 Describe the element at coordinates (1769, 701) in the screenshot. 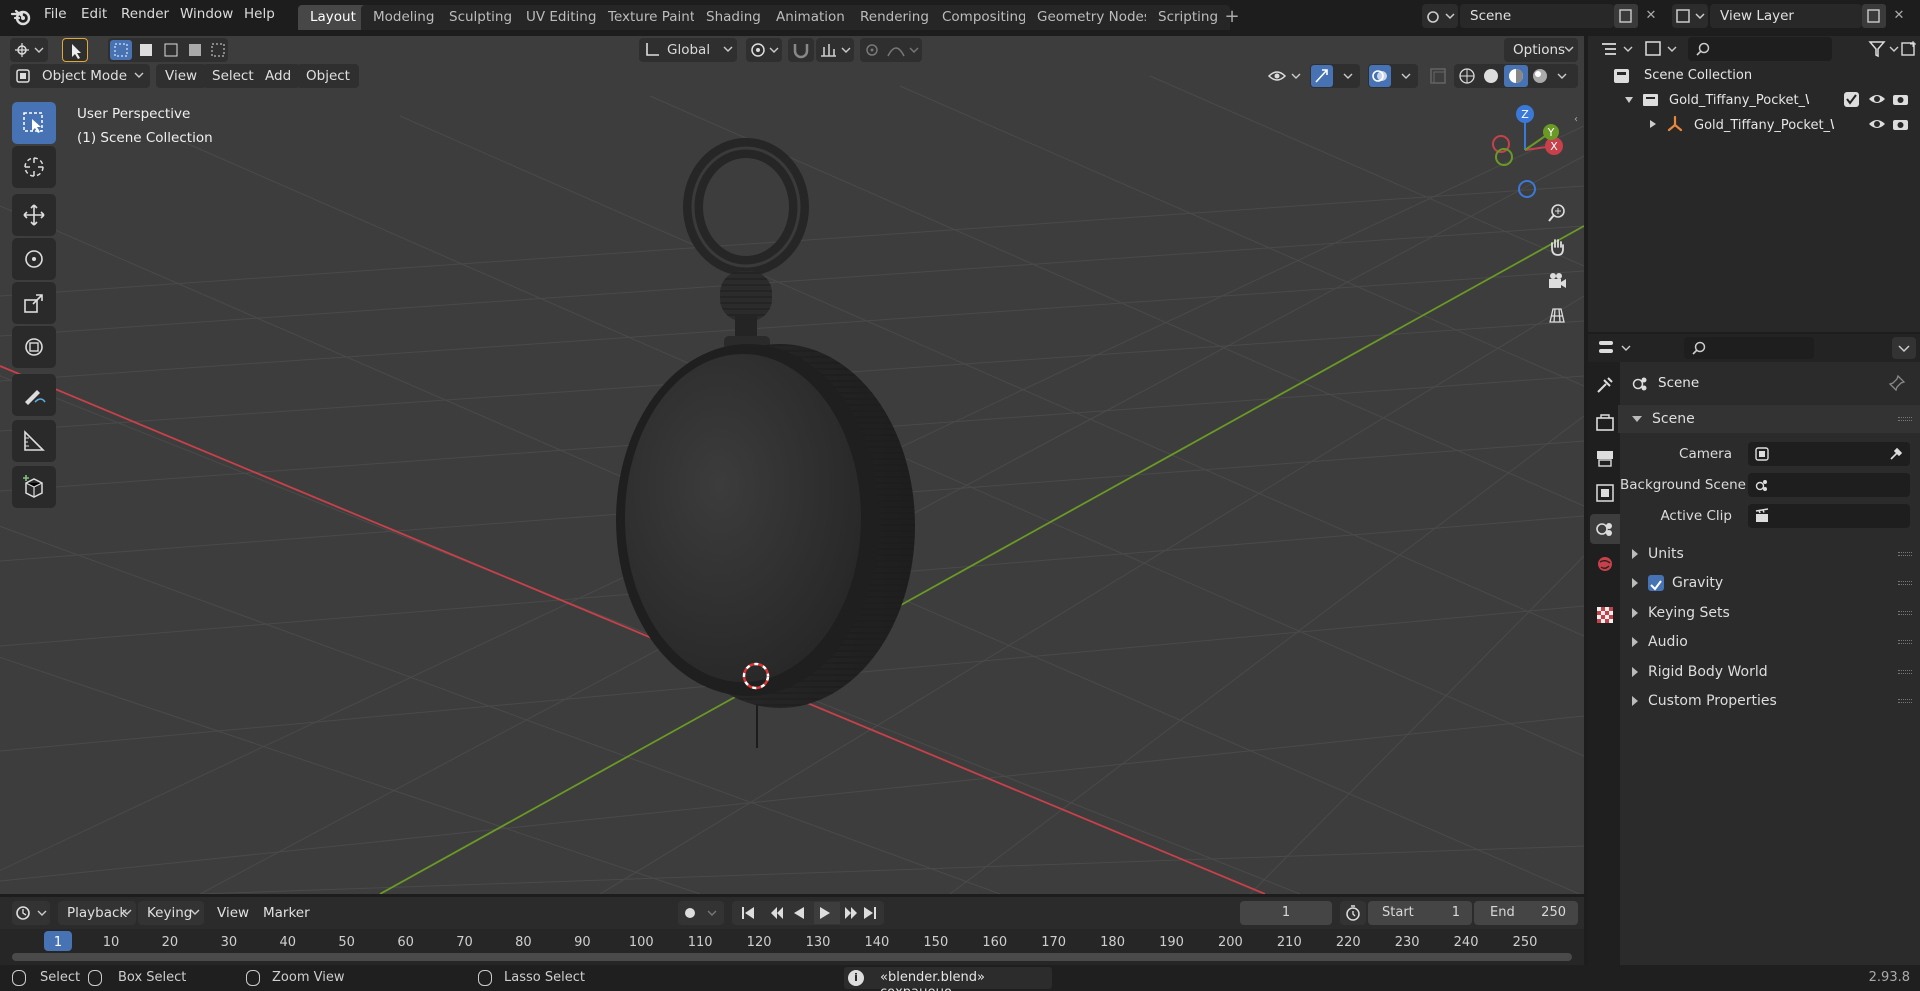

I see `custom-properties-panel-header: Custom Properties` at that location.